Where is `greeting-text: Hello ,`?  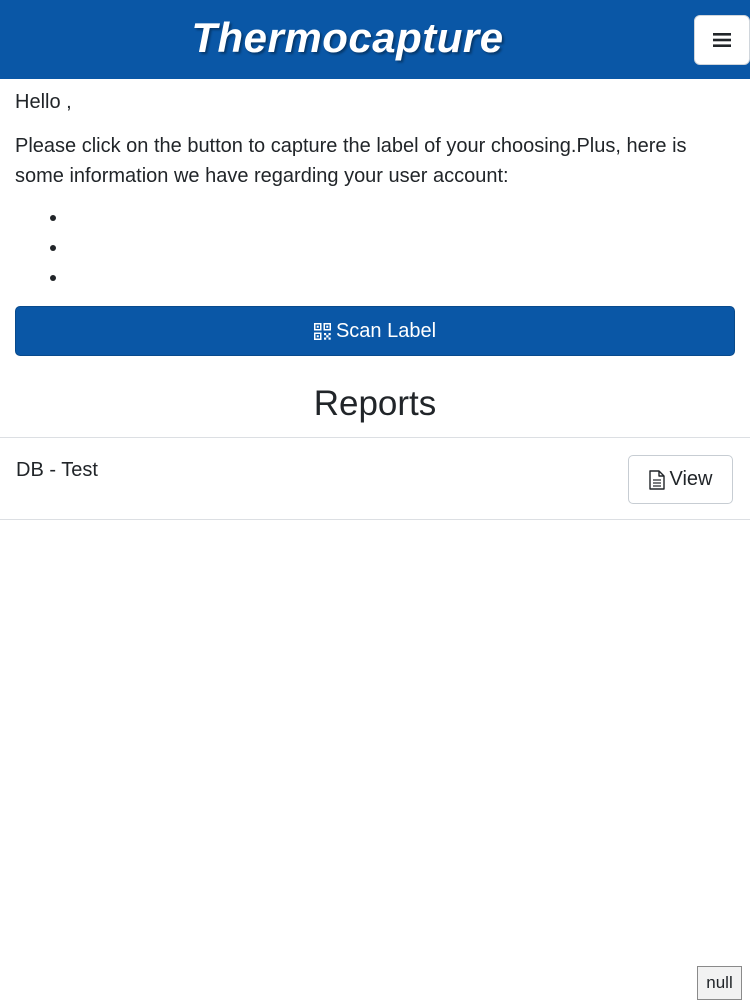 greeting-text: Hello , is located at coordinates (43, 102).